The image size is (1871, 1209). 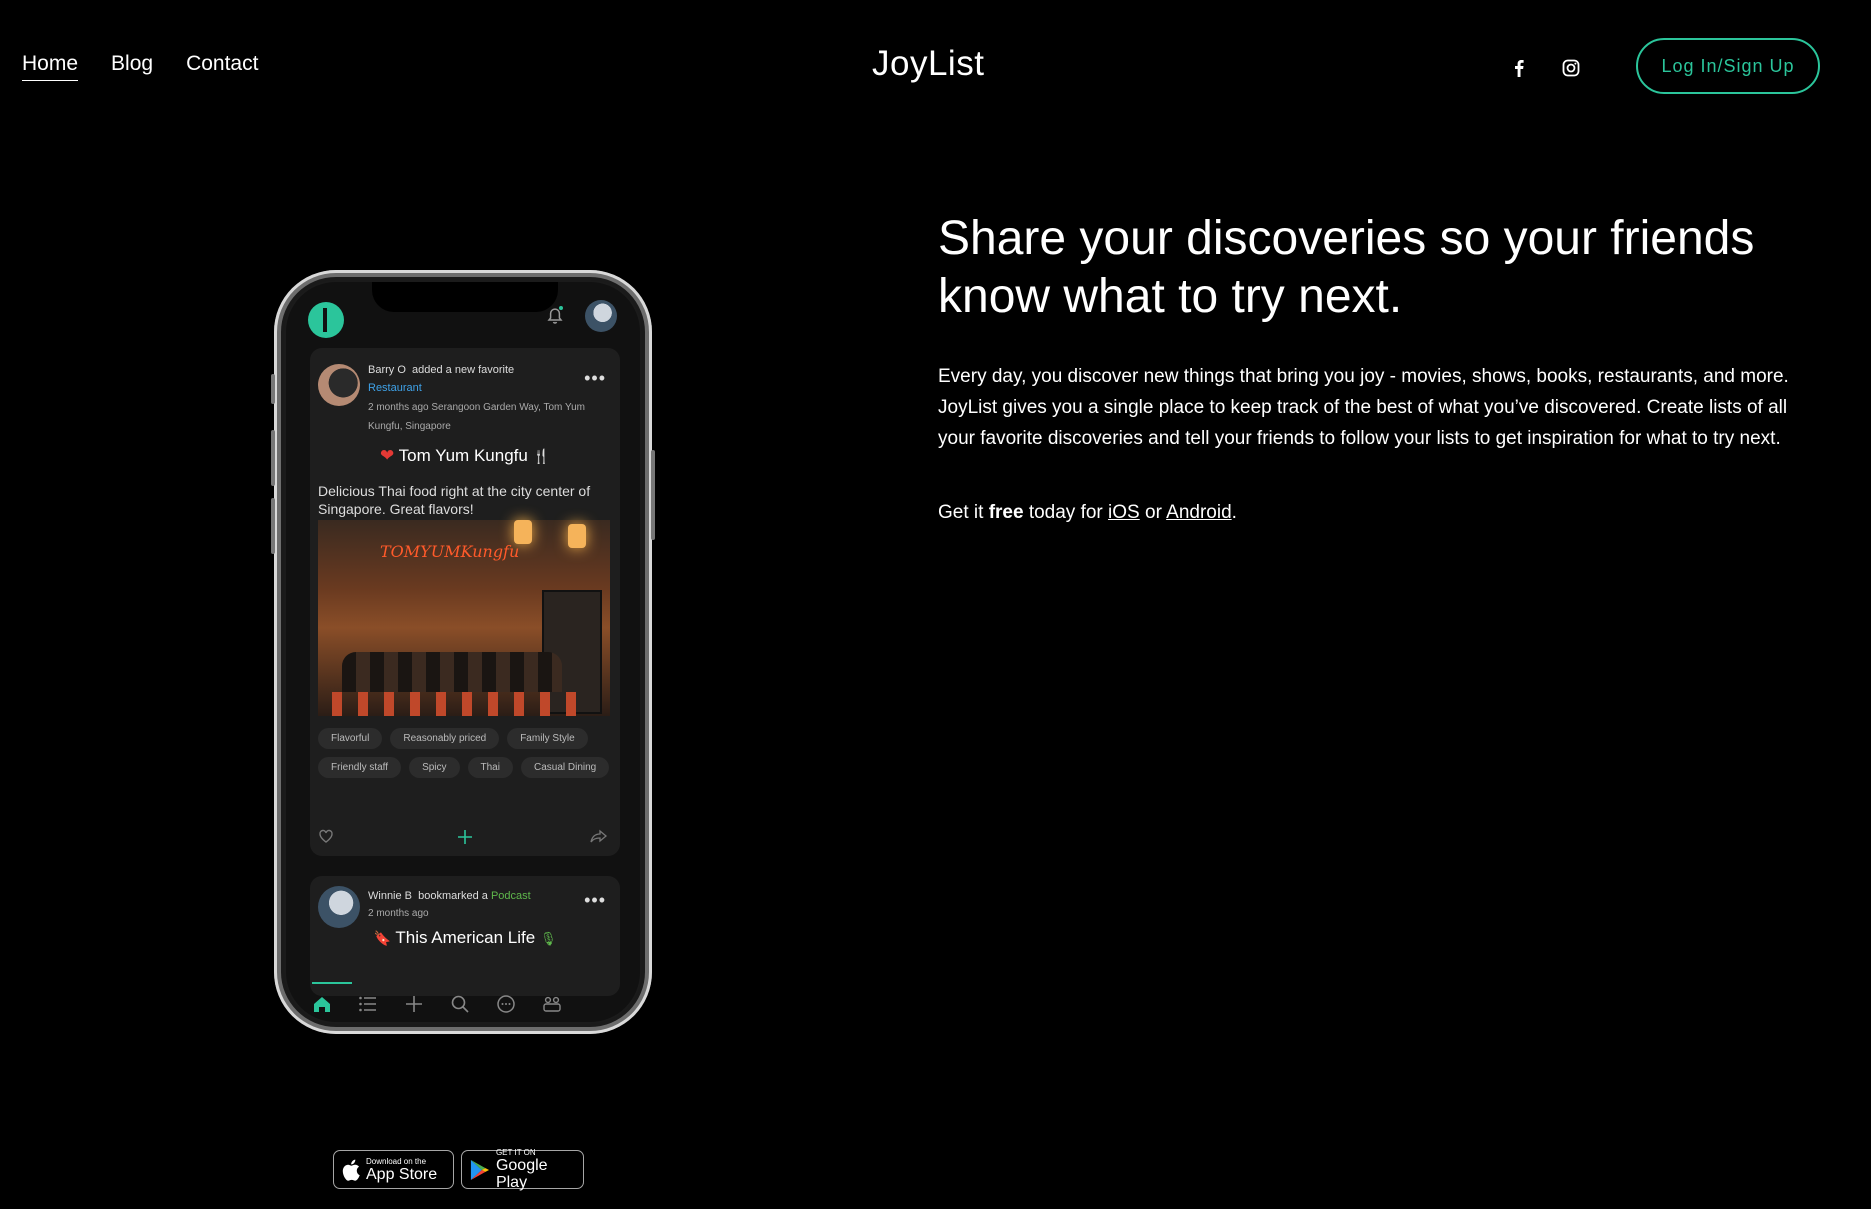 I want to click on search-icon, so click(x=460, y=1004).